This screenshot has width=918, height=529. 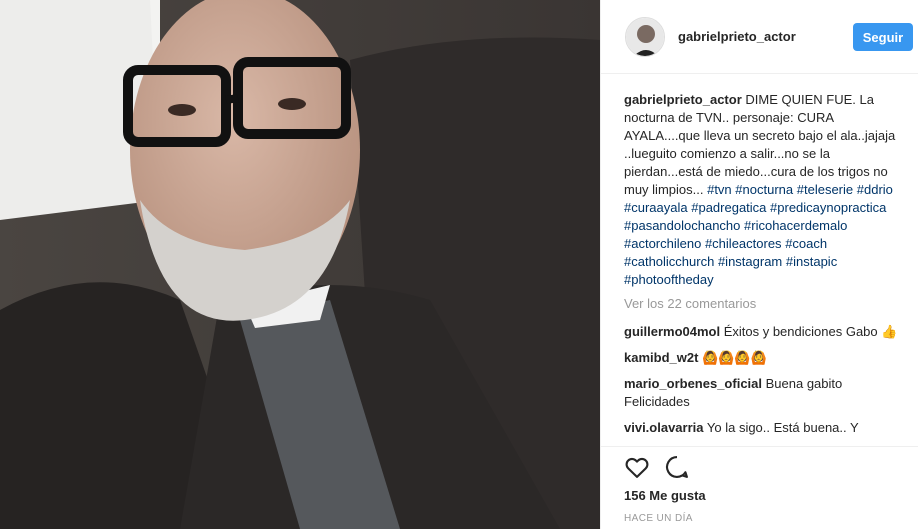 I want to click on hashtag-link: #ddrio, so click(x=875, y=189).